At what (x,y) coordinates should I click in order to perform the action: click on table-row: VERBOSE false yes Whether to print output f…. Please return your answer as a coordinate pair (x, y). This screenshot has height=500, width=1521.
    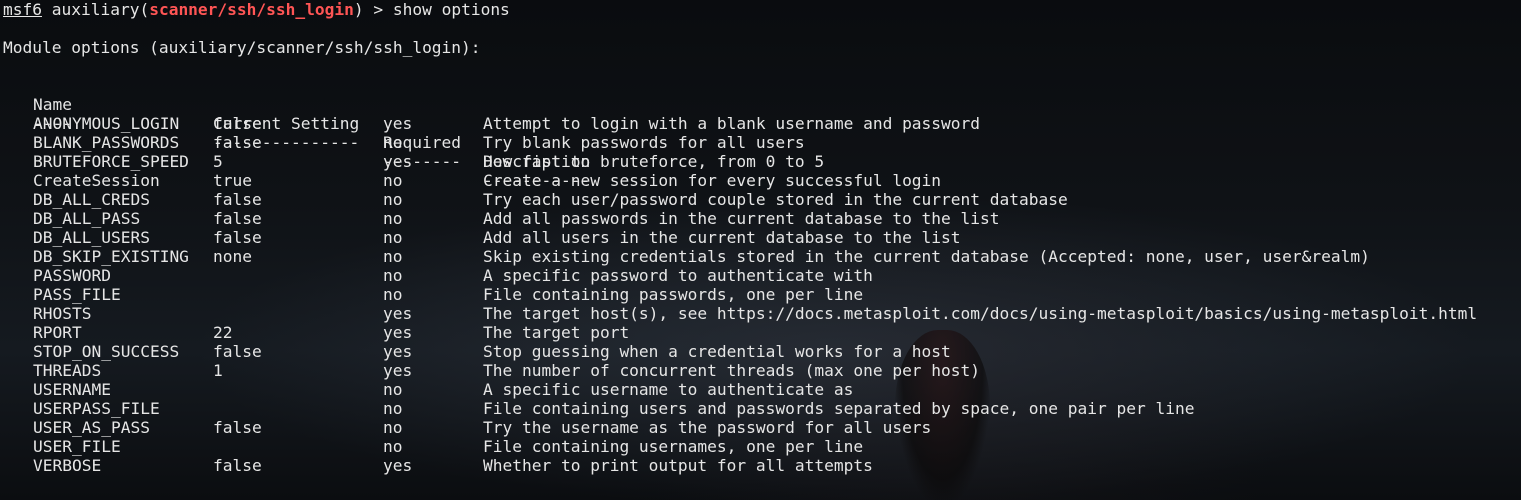
    Looking at the image, I should click on (762, 465).